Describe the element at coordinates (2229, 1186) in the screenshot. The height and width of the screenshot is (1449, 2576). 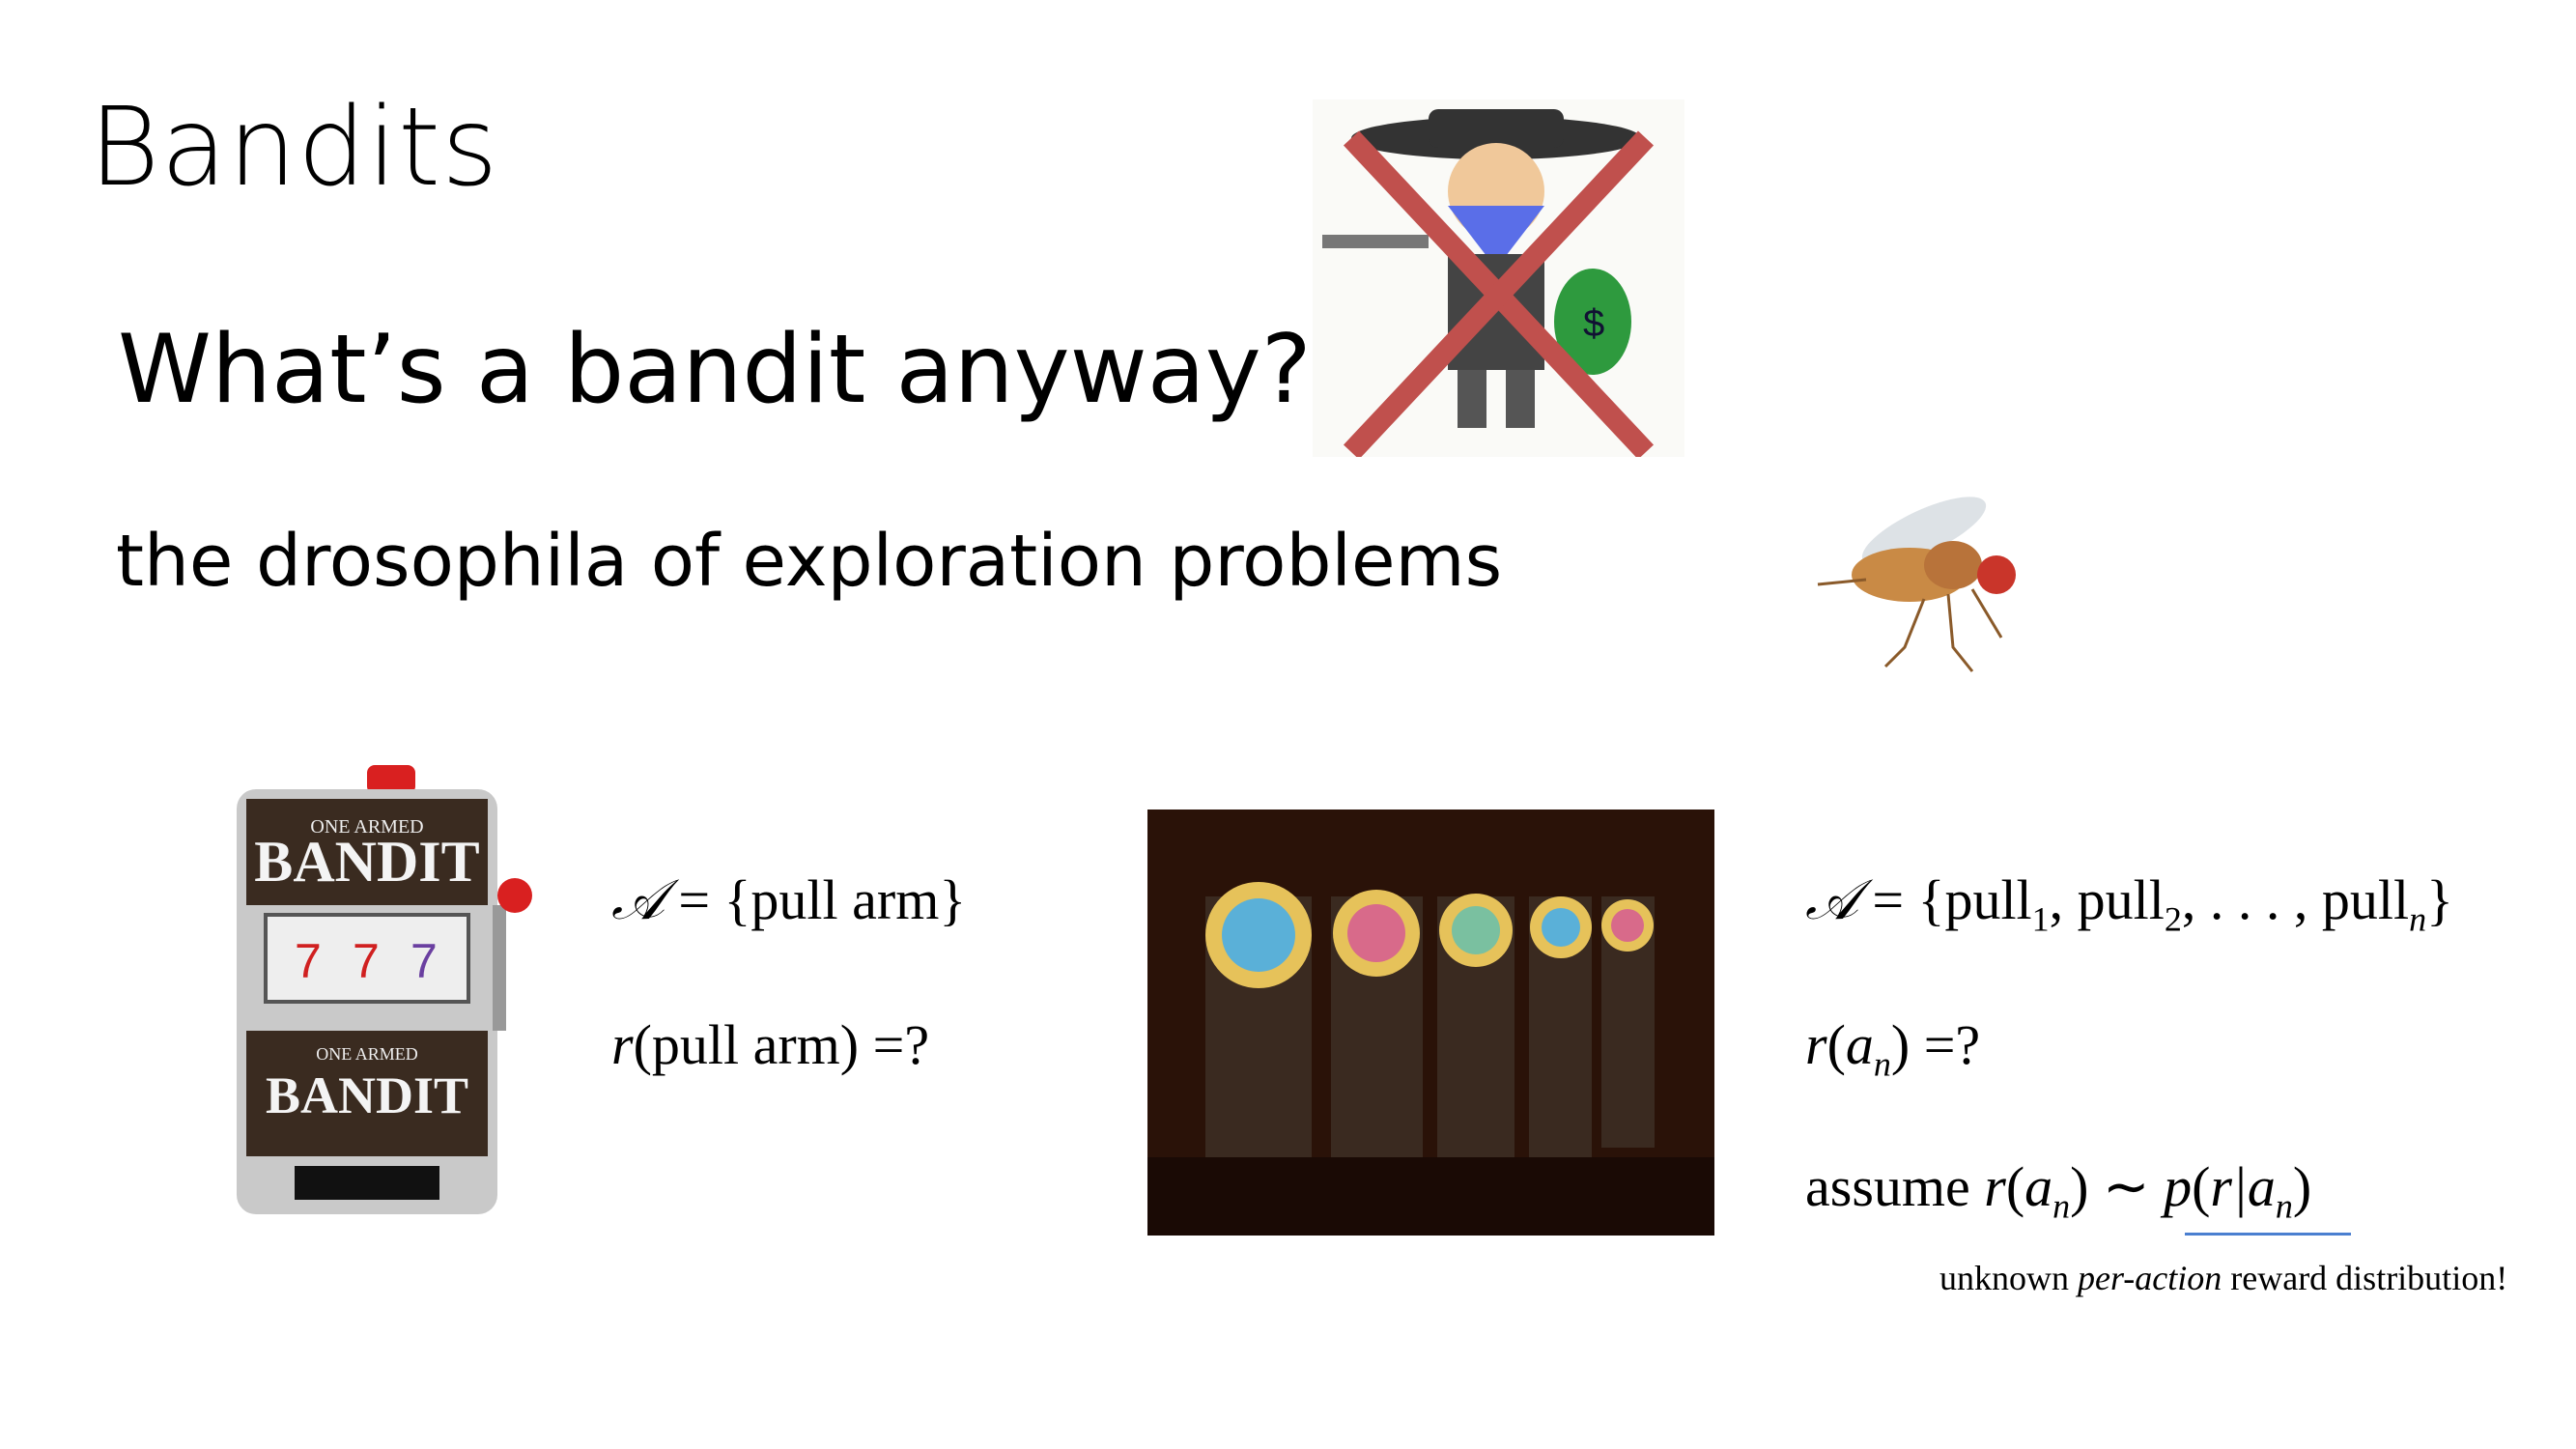
I see `conditional: r|` at that location.